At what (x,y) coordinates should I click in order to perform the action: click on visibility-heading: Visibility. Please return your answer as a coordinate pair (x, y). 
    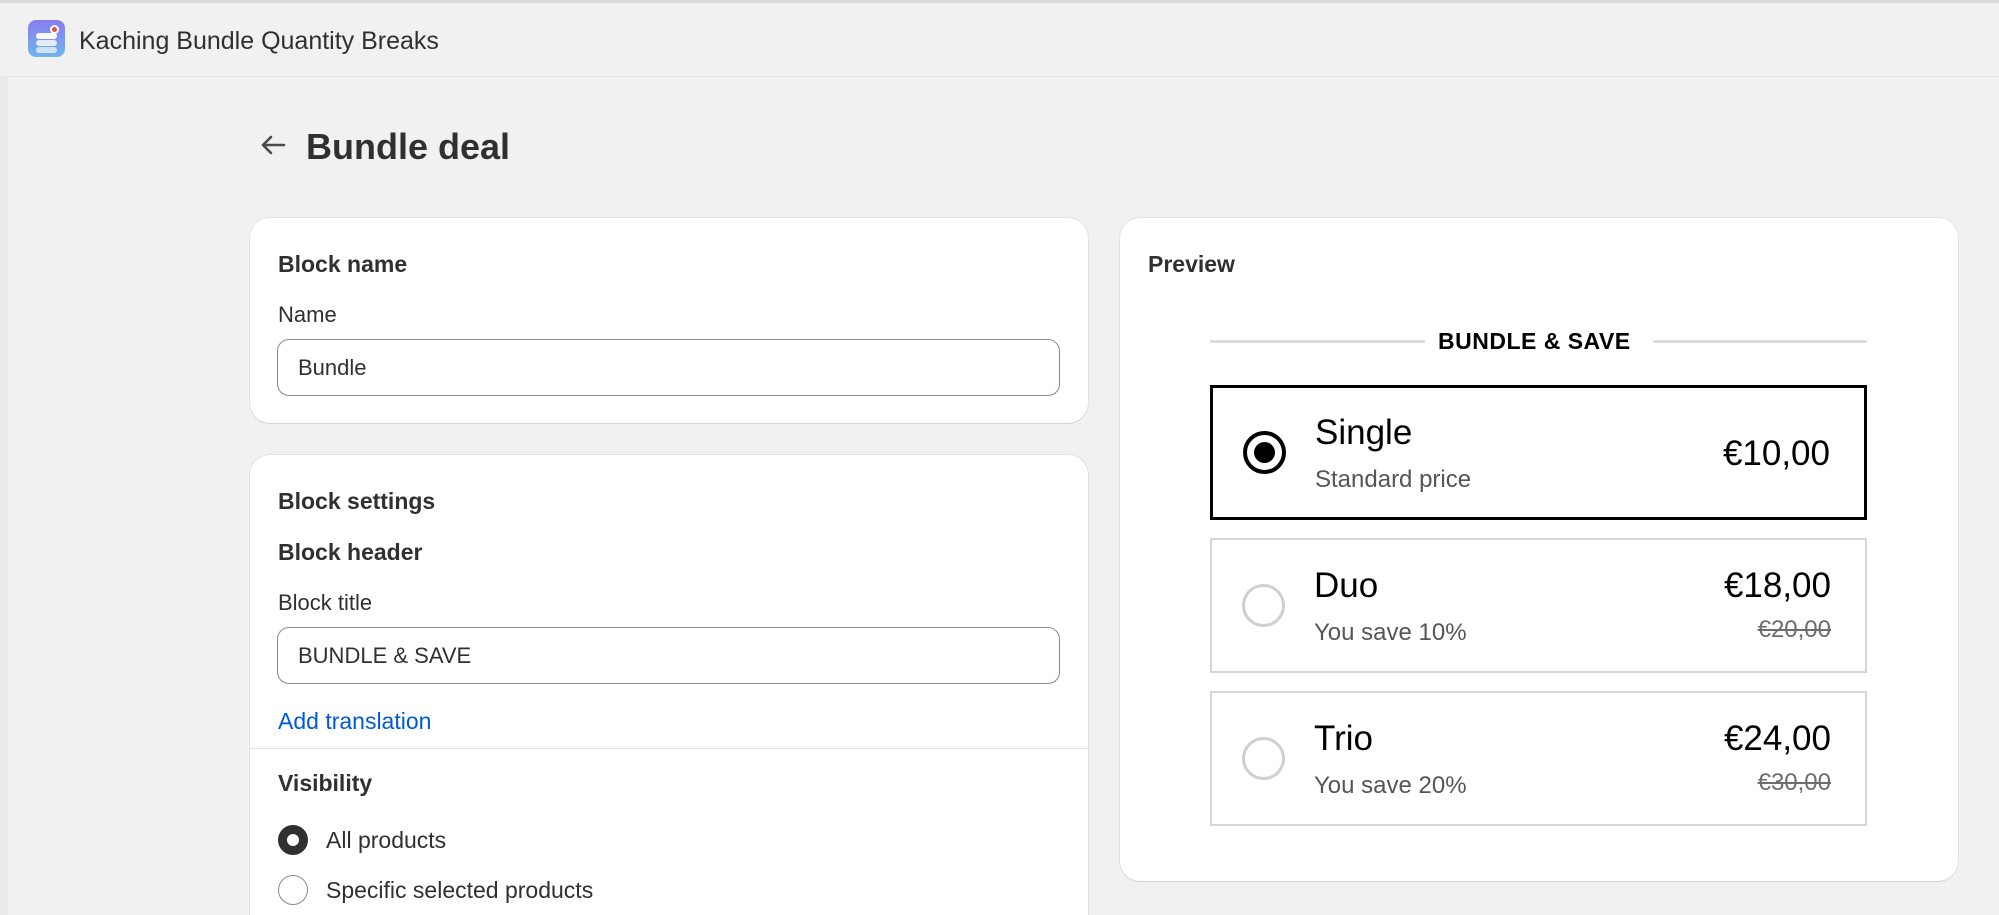
    Looking at the image, I should click on (325, 783).